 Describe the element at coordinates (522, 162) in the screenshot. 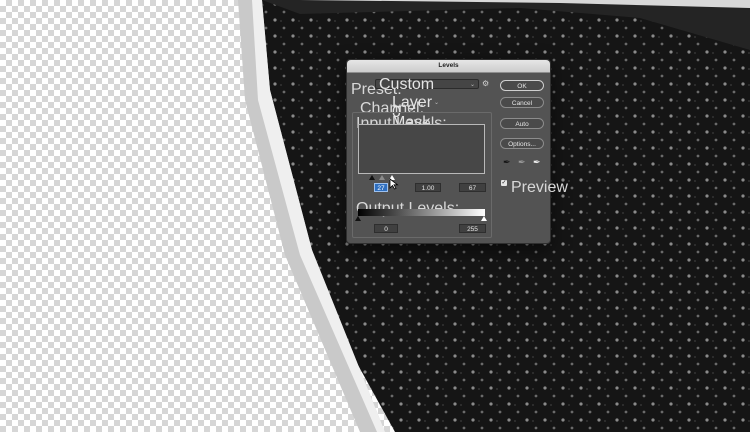

I see `eyedropper-gray-icon: ✒` at that location.